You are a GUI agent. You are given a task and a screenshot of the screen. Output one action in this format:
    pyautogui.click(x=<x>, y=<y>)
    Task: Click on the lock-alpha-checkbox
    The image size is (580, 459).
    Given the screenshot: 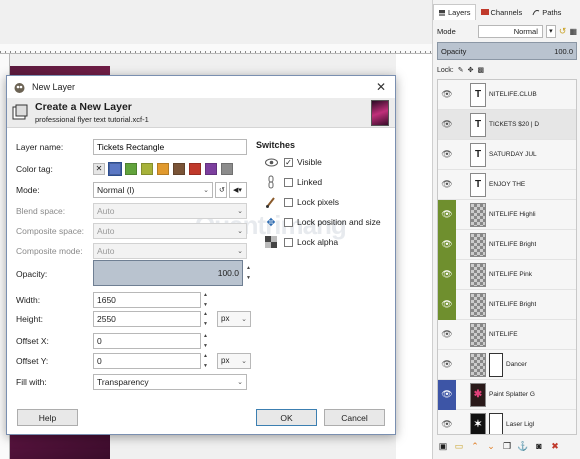 What is the action you would take?
    pyautogui.click(x=288, y=242)
    